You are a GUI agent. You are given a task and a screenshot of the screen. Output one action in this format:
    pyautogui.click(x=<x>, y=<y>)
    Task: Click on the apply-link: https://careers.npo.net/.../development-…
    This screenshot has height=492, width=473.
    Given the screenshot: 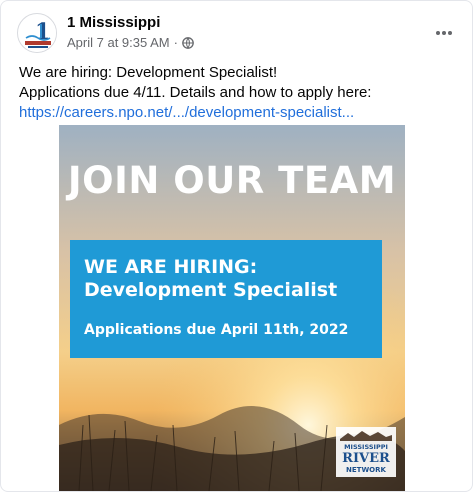 What is the action you would take?
    pyautogui.click(x=186, y=112)
    